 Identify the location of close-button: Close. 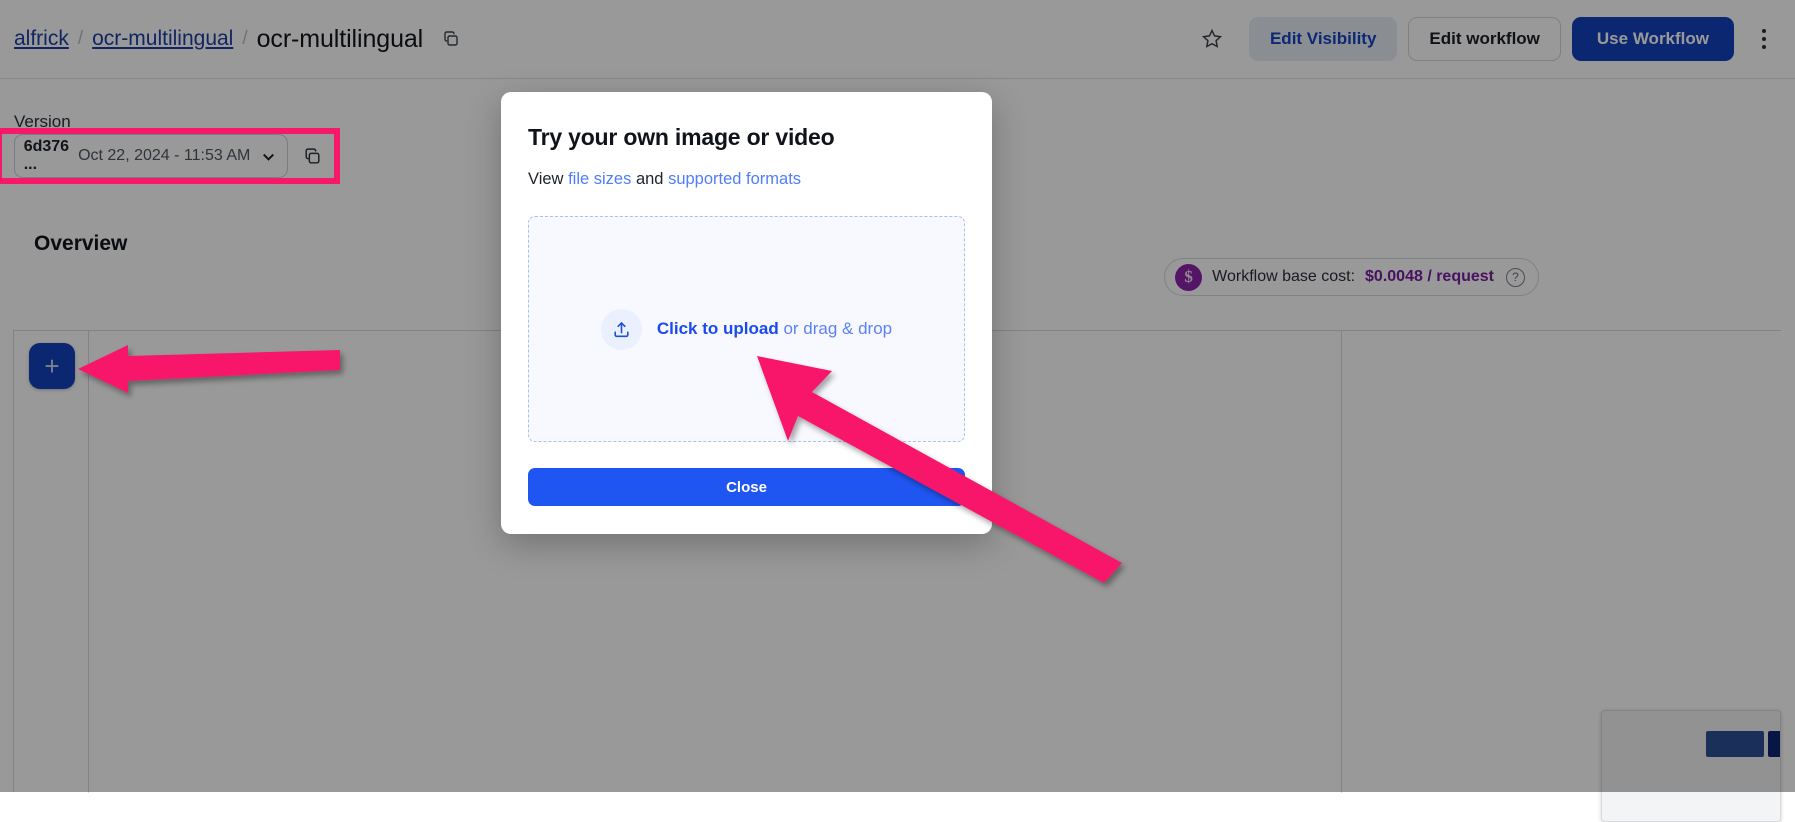
(746, 487).